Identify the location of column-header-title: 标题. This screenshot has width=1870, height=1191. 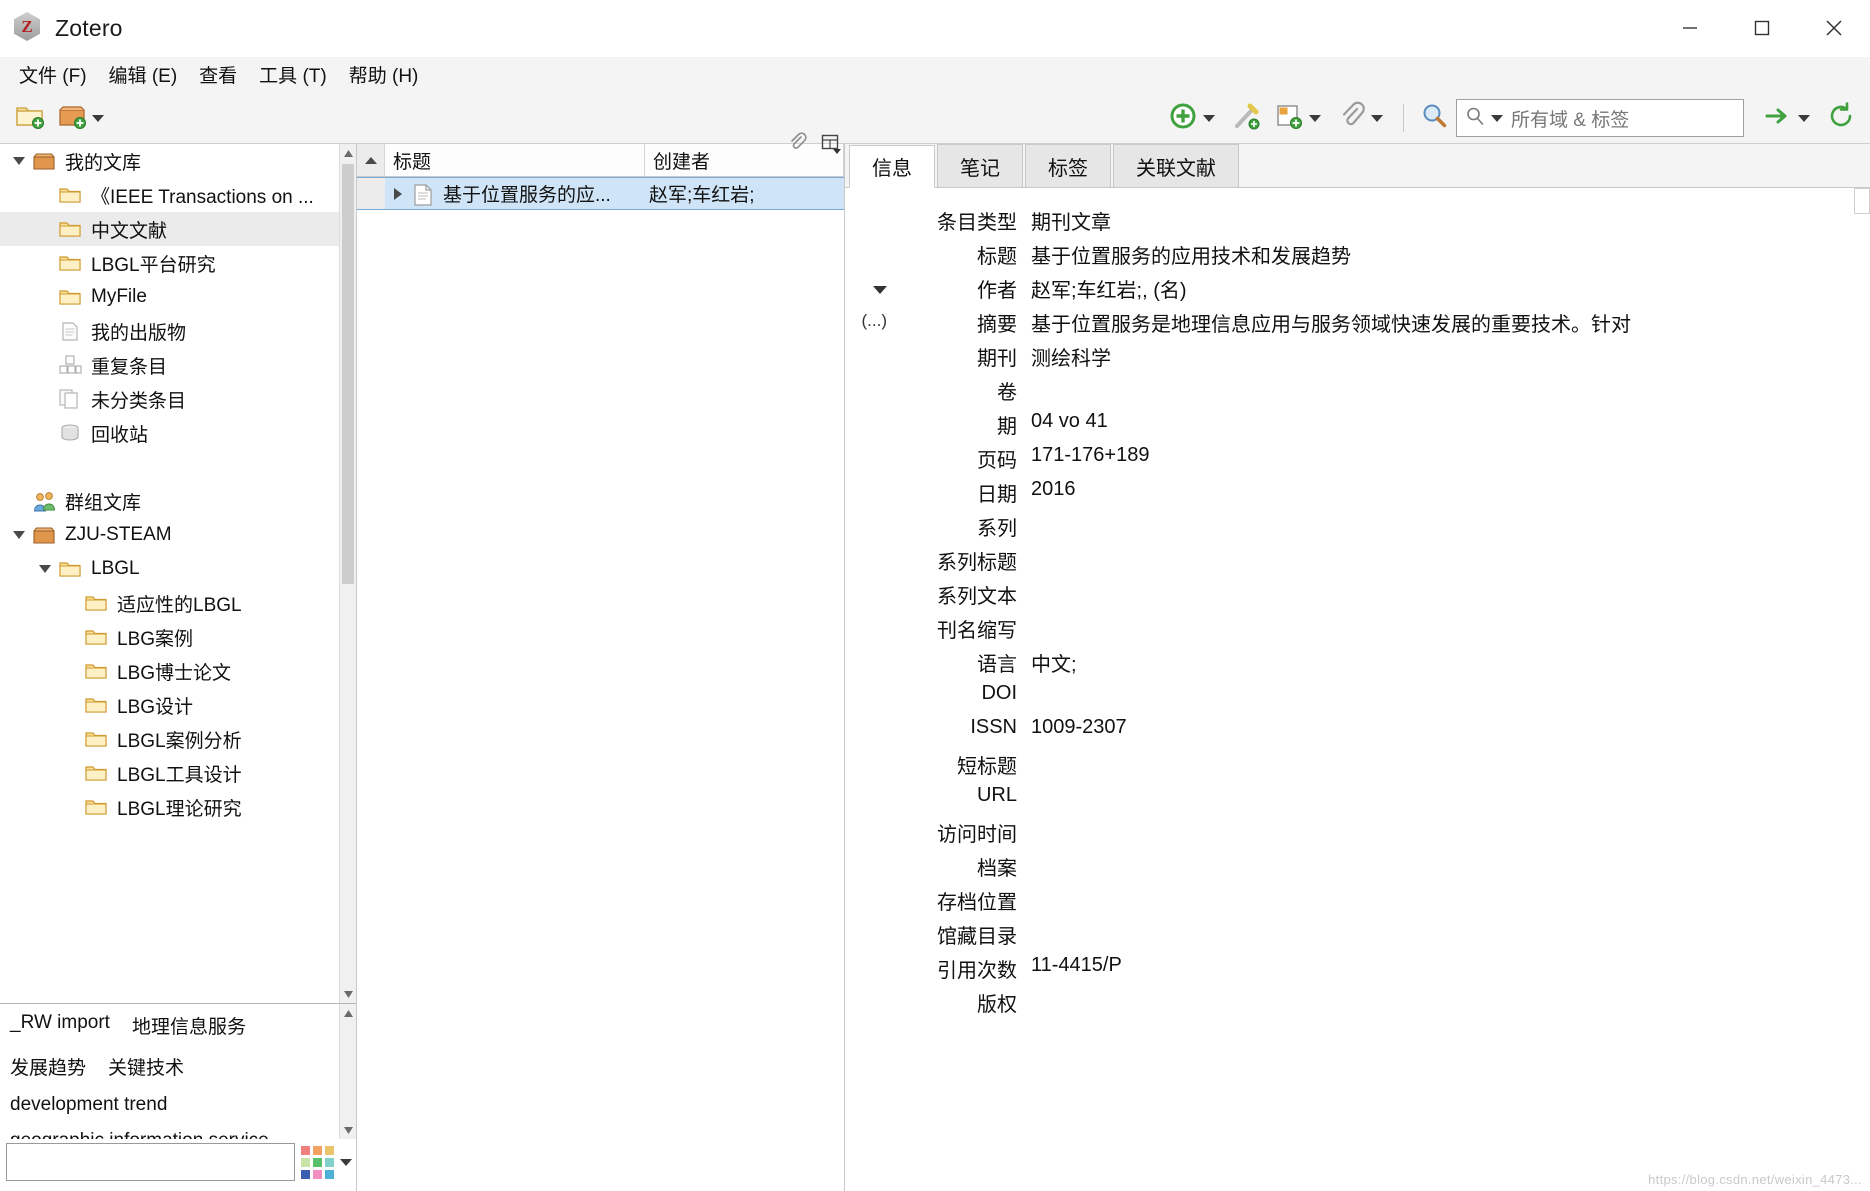
(515, 160).